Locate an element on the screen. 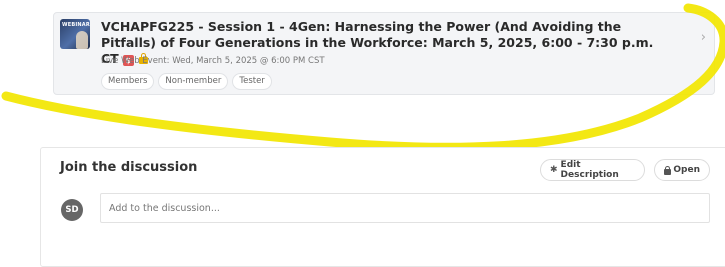 This screenshot has height=267, width=725. open-label: Open is located at coordinates (686, 170).